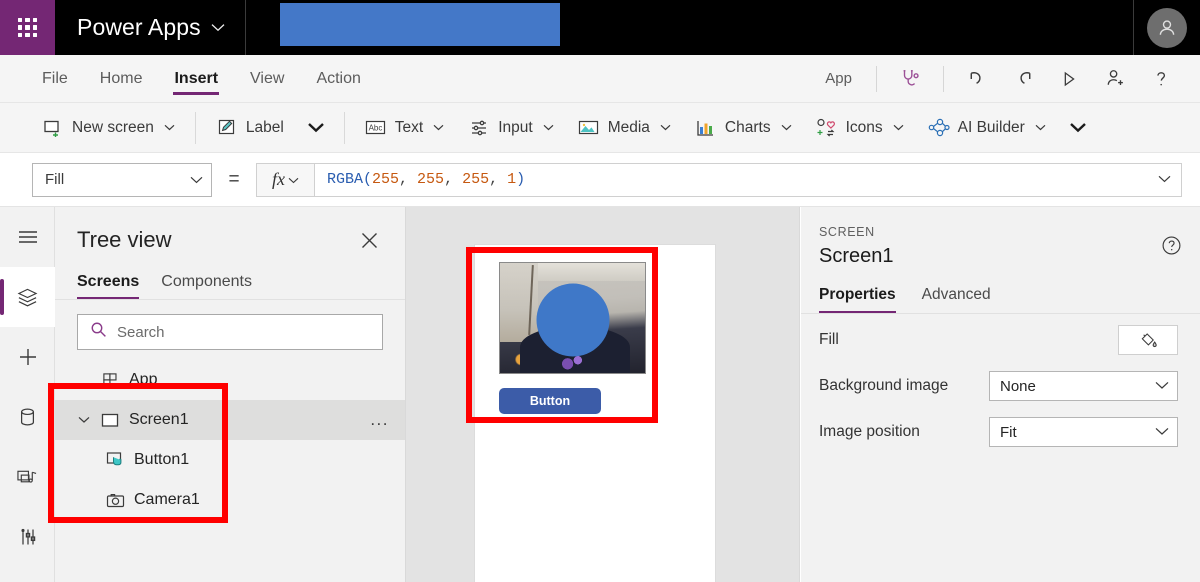 The image size is (1200, 582). I want to click on hamburger-menu-icon, so click(27, 237).